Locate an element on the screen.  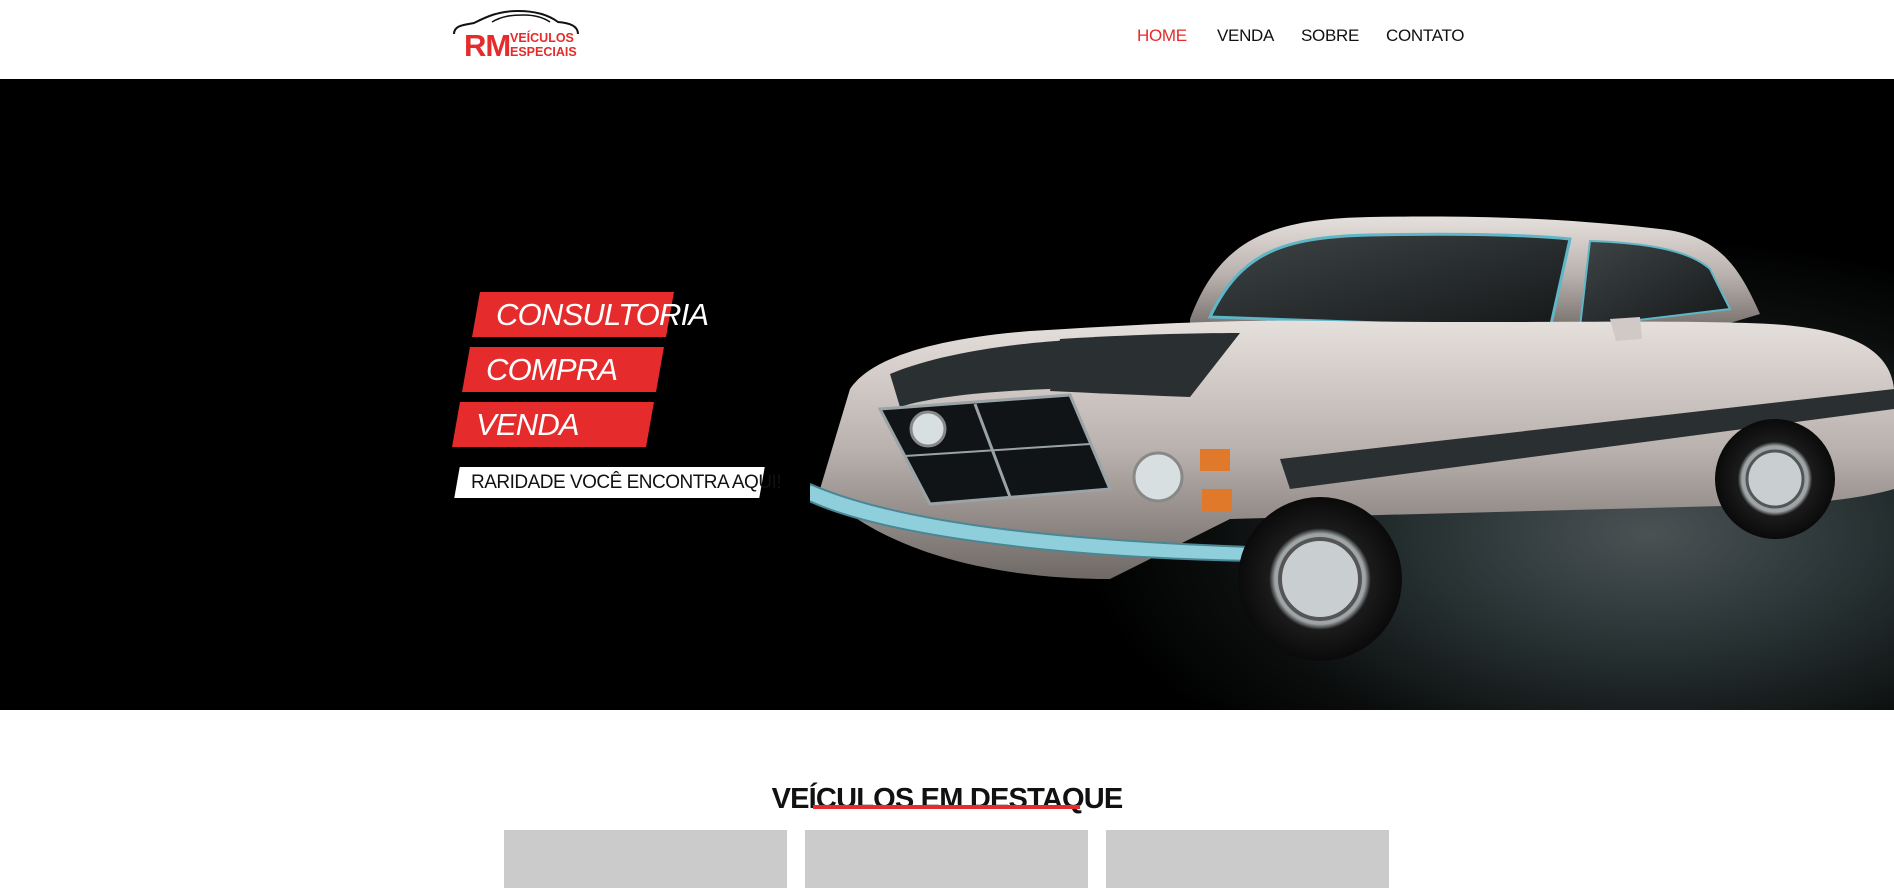
hero-tag-label: CONSULTORIA is located at coordinates (602, 314).